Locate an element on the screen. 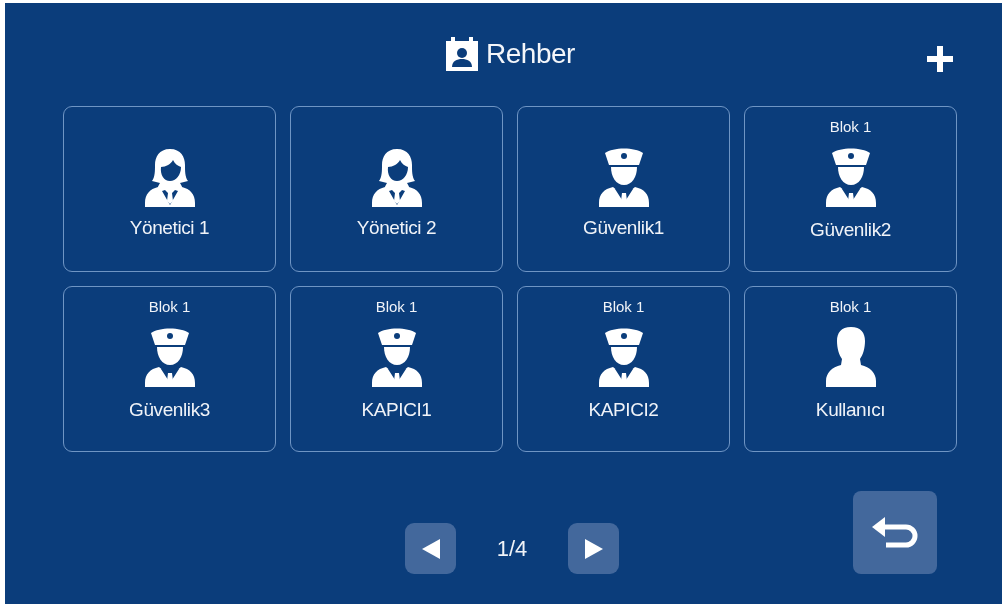 The height and width of the screenshot is (607, 1005). contact-card: Güvenlik1 is located at coordinates (623, 189).